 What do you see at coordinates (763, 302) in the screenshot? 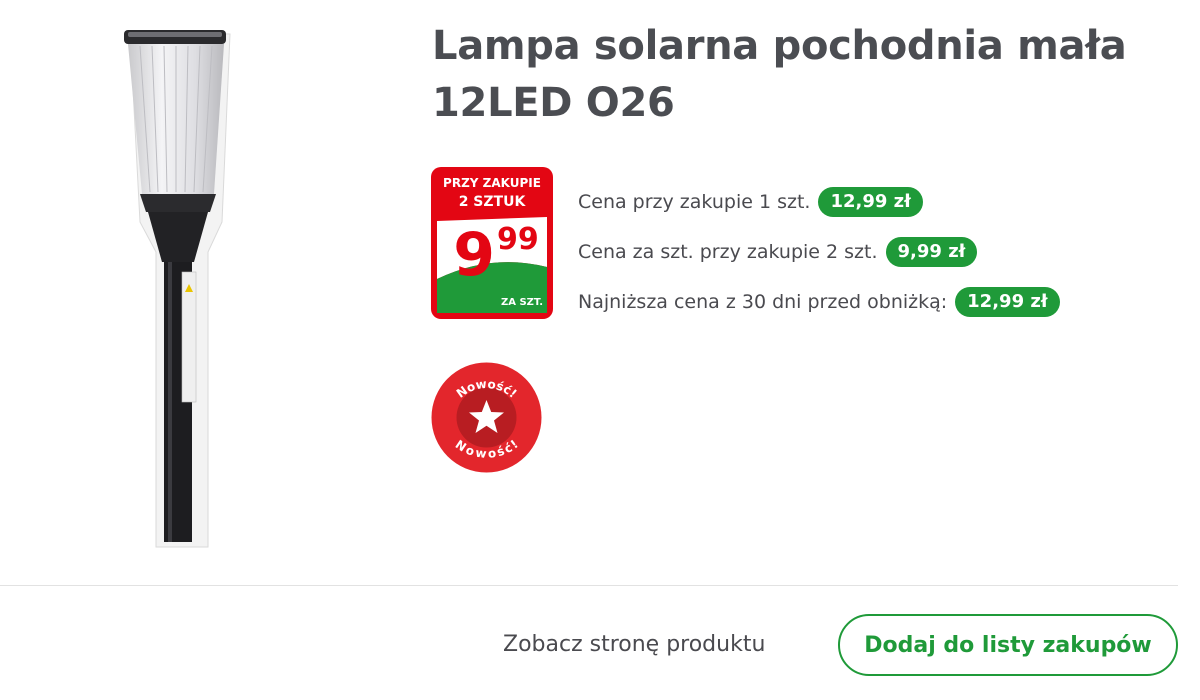
I see `price-label: Najniższa cena z 30 dni przed obniżką:` at bounding box center [763, 302].